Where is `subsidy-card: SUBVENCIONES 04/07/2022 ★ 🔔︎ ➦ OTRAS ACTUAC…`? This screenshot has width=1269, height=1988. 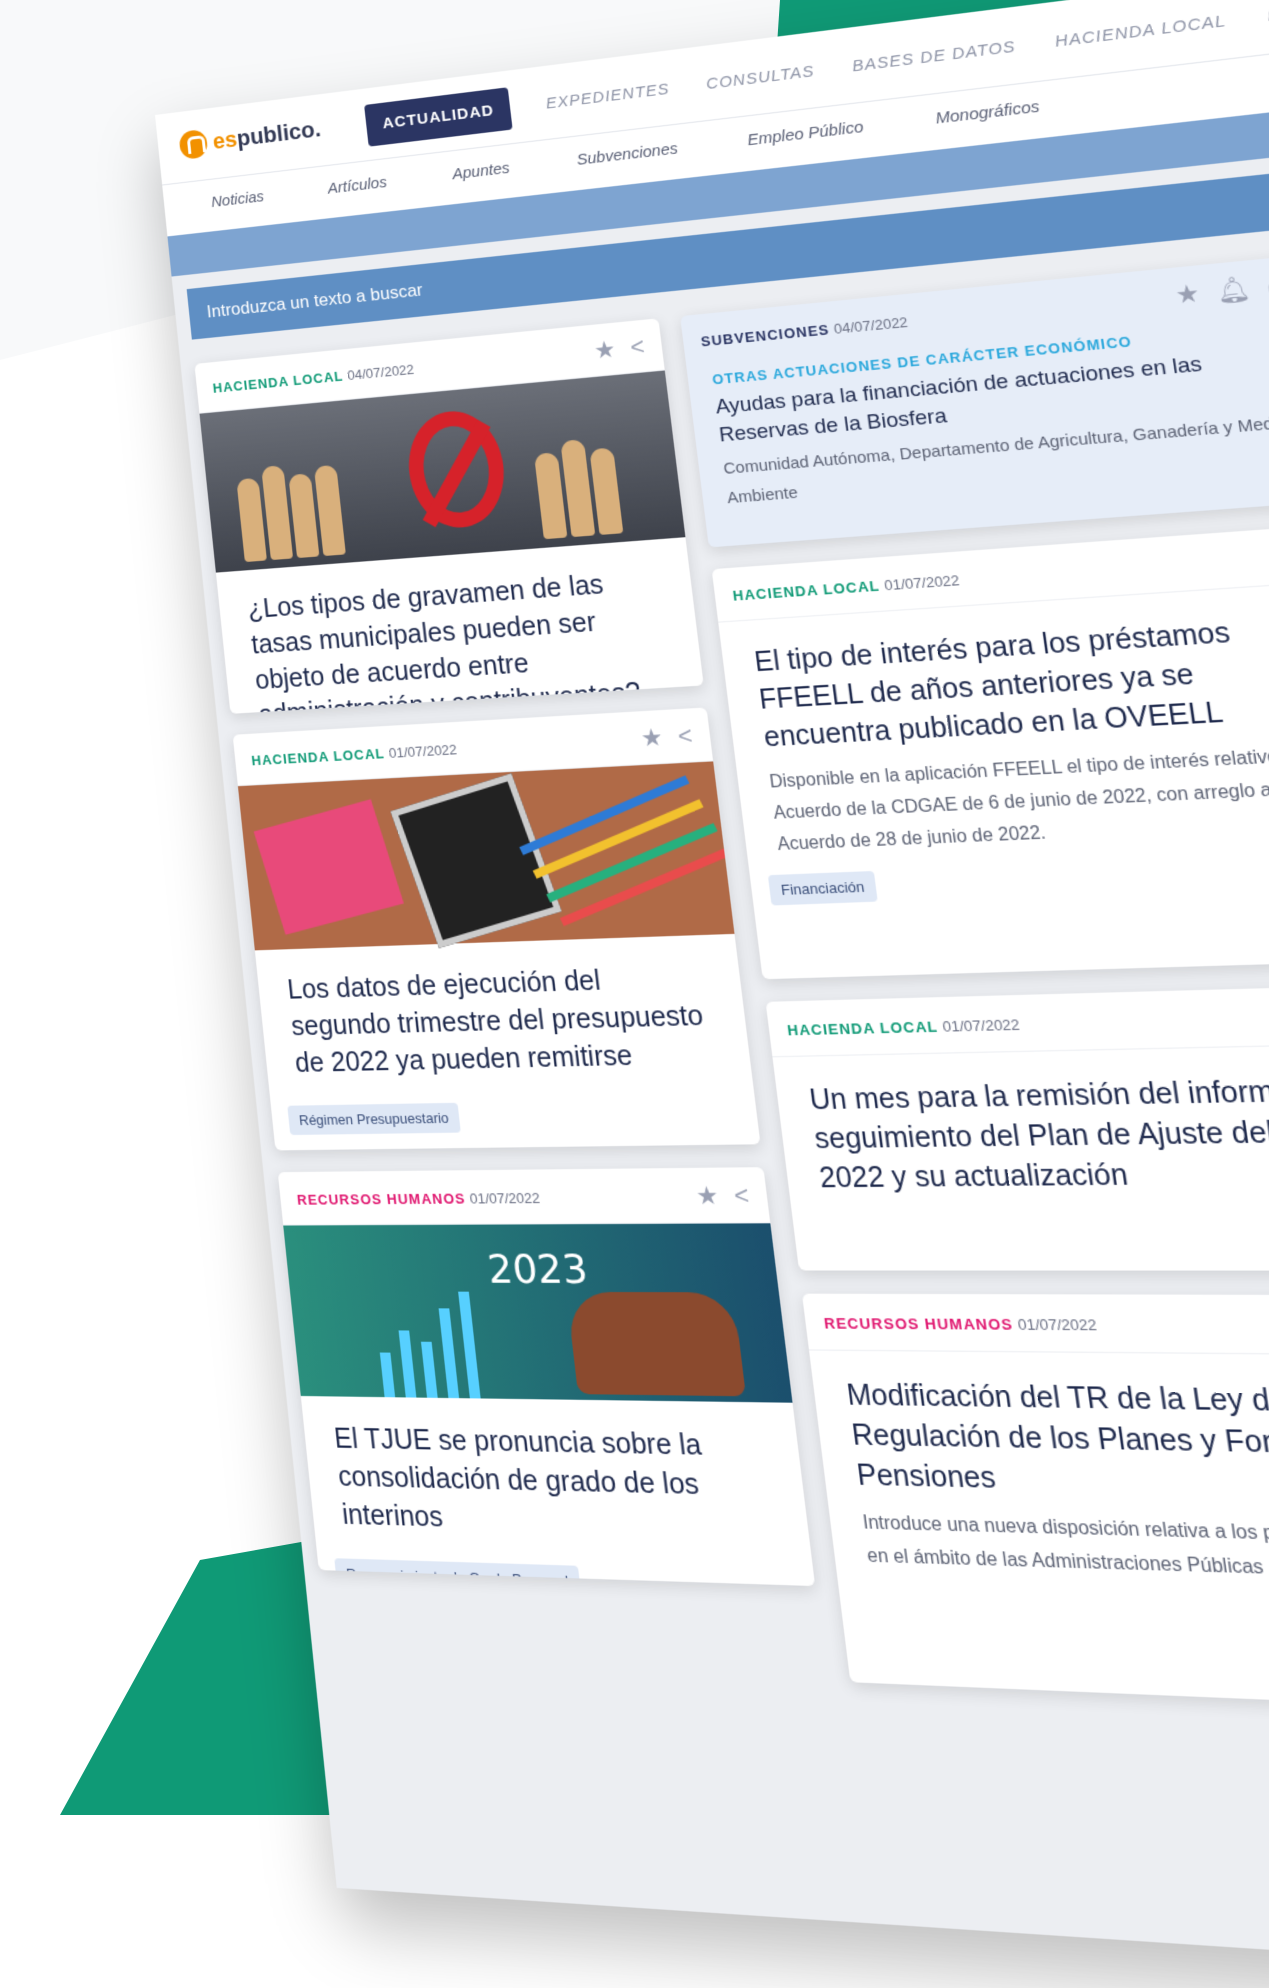 subsidy-card: SUBVENCIONES 04/07/2022 ★ 🔔︎ ➦ OTRAS ACTUAC… is located at coordinates (974, 401).